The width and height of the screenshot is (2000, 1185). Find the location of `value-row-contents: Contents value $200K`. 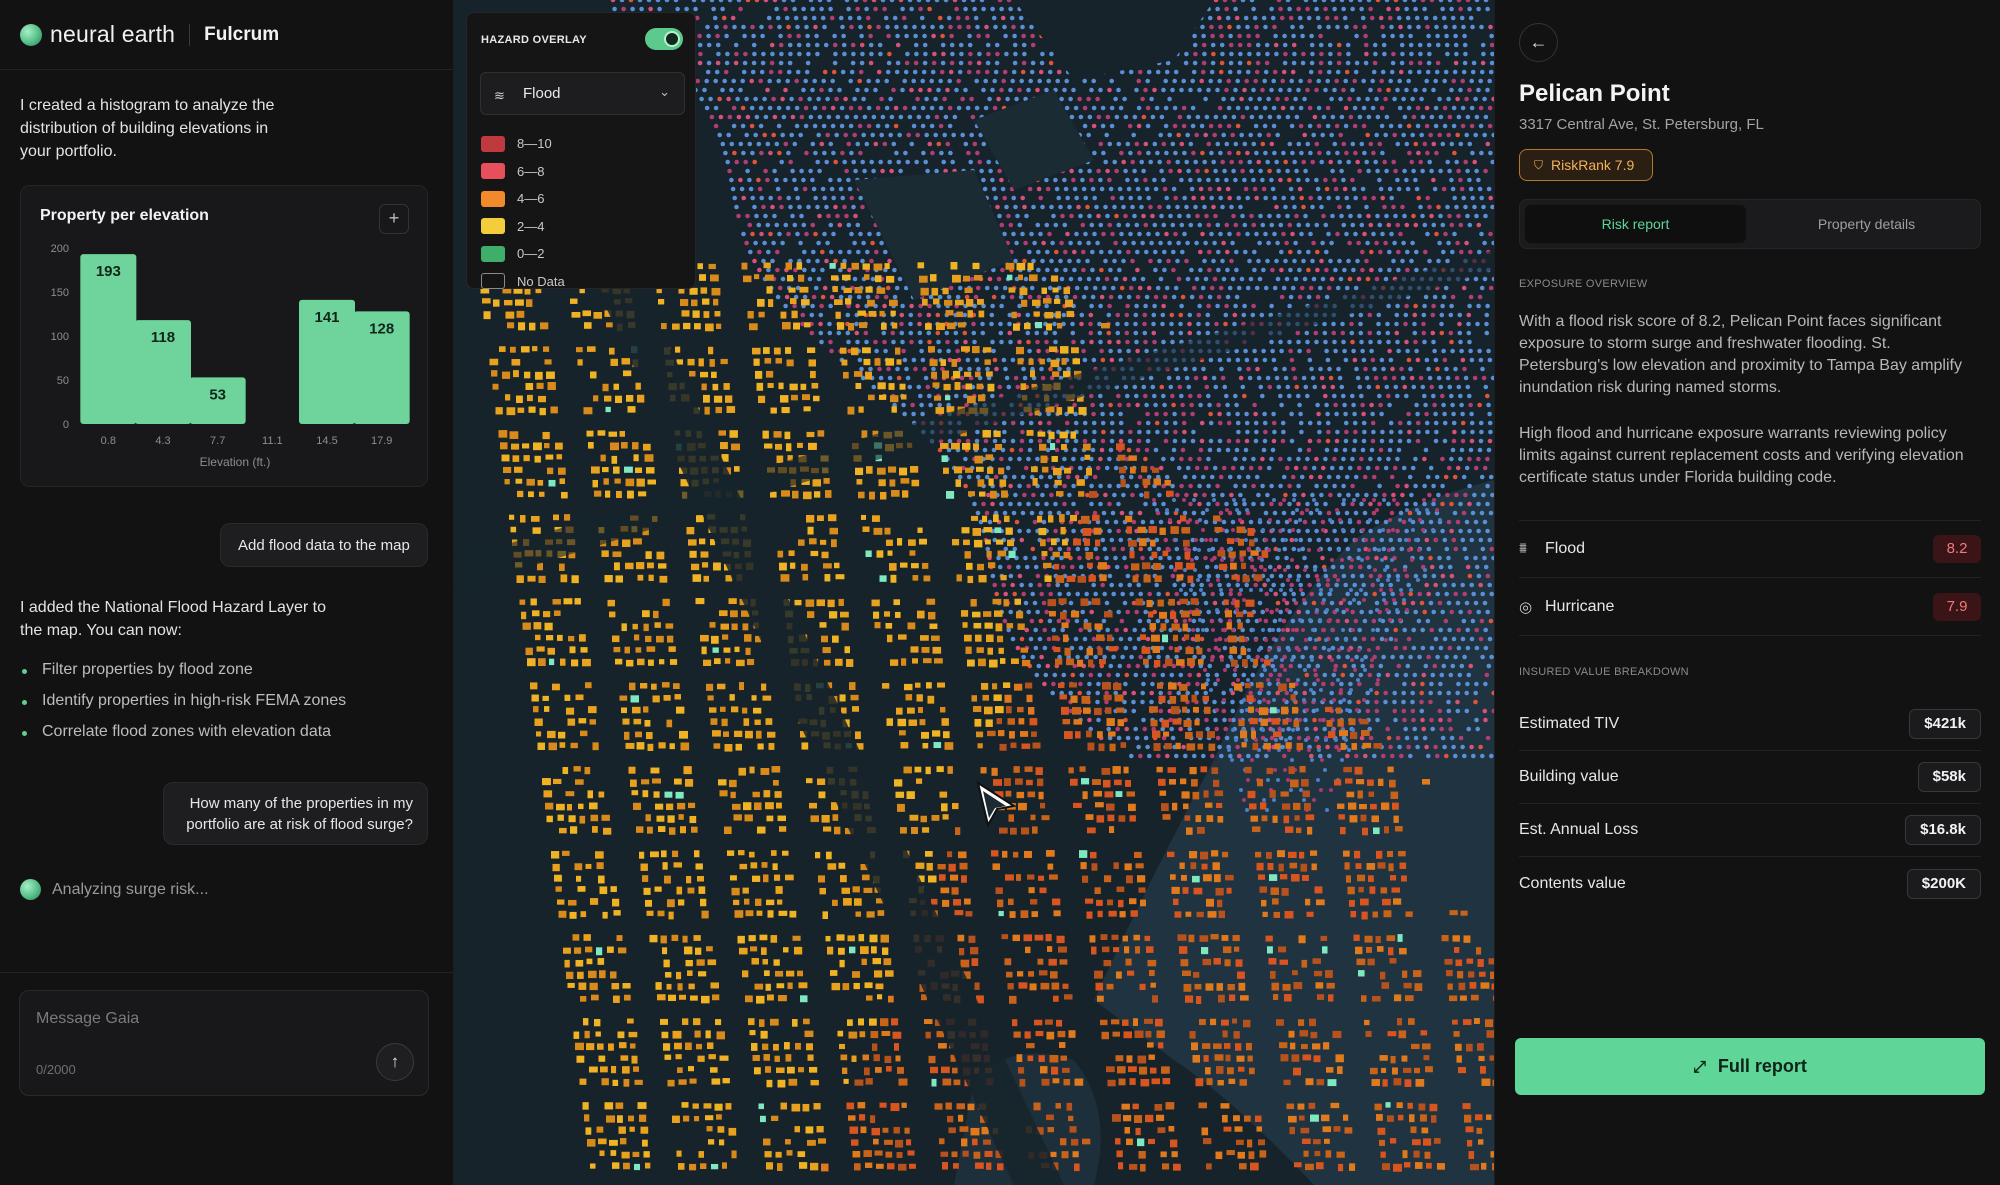

value-row-contents: Contents value $200K is located at coordinates (1750, 883).